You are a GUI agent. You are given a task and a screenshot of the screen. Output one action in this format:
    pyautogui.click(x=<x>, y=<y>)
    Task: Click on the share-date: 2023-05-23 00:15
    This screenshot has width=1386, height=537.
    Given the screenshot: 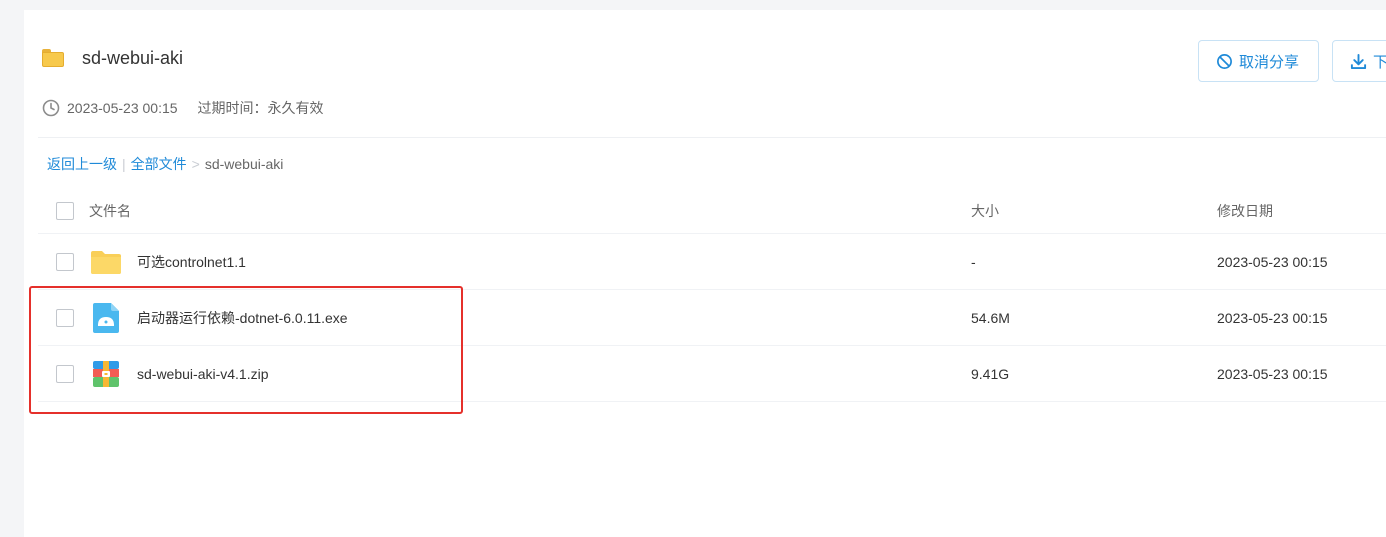 What is the action you would take?
    pyautogui.click(x=122, y=108)
    